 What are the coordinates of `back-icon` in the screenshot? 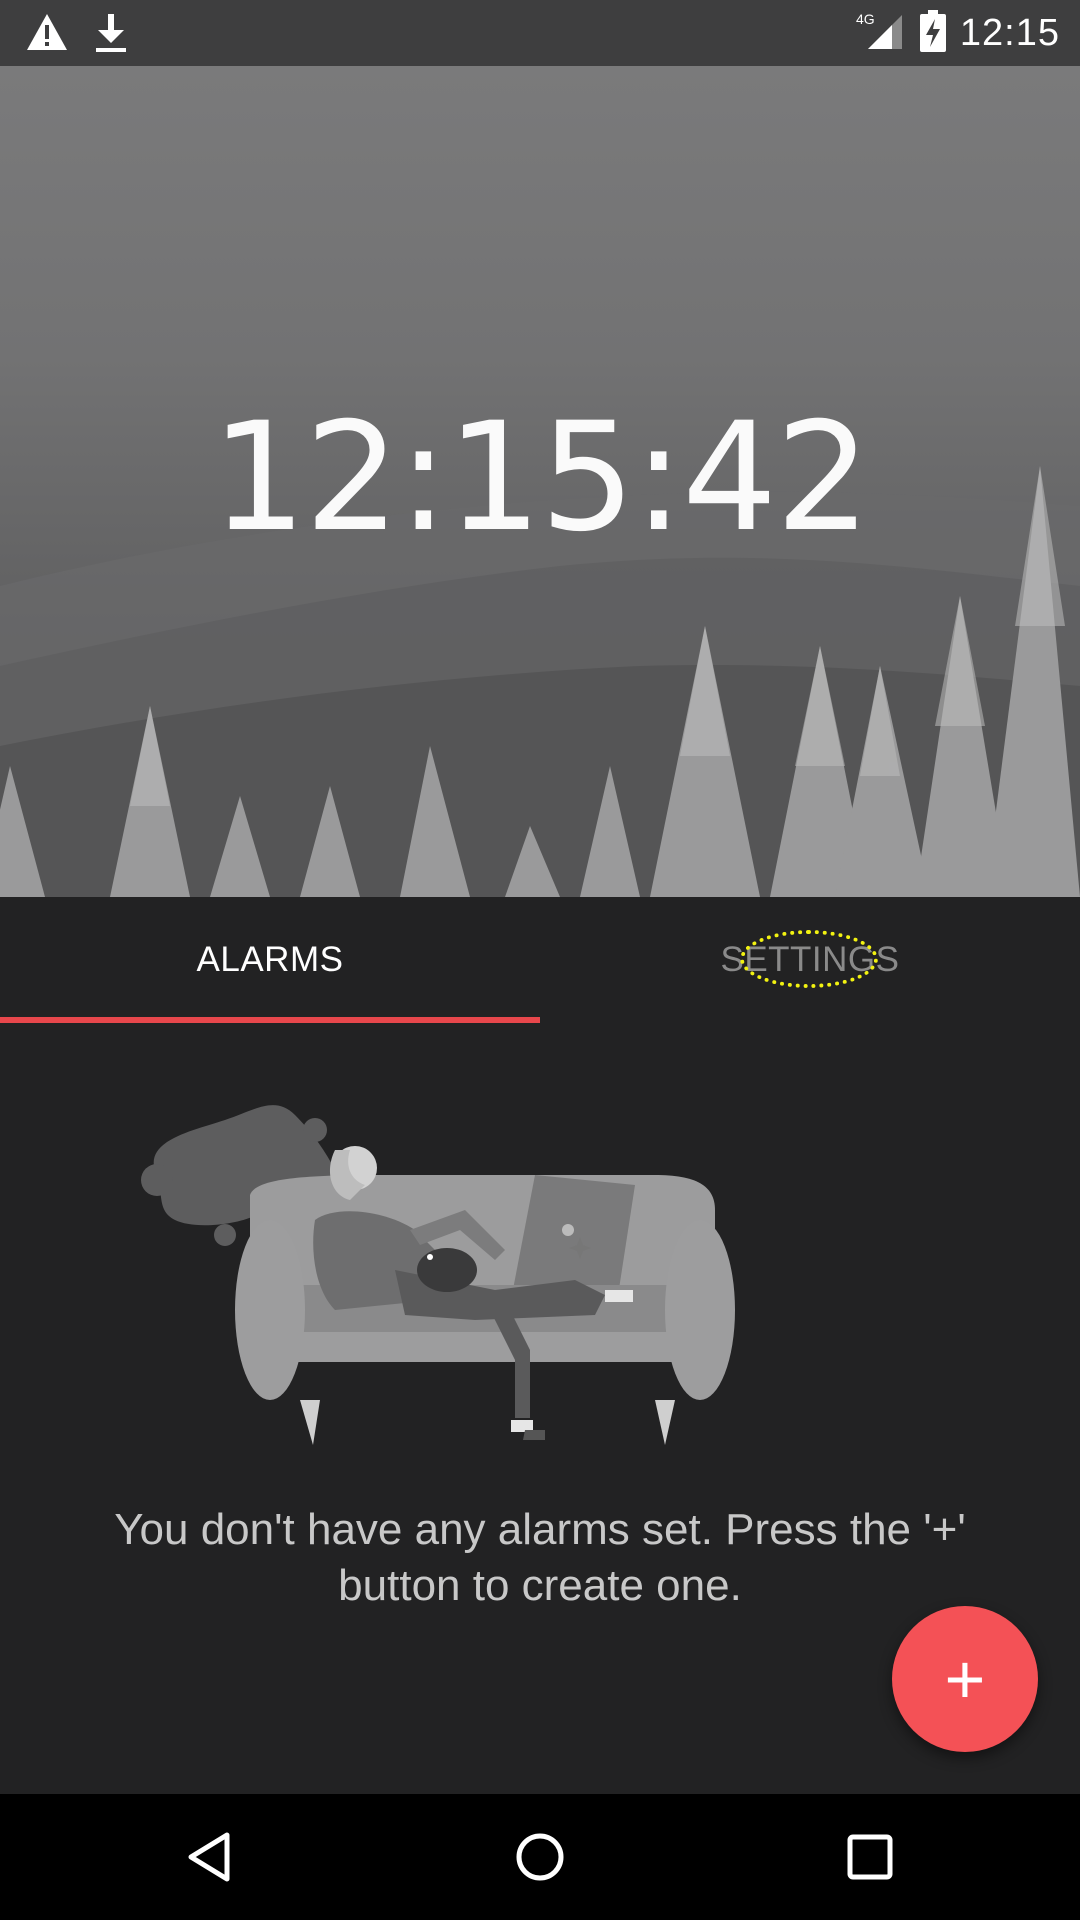 It's located at (209, 1857).